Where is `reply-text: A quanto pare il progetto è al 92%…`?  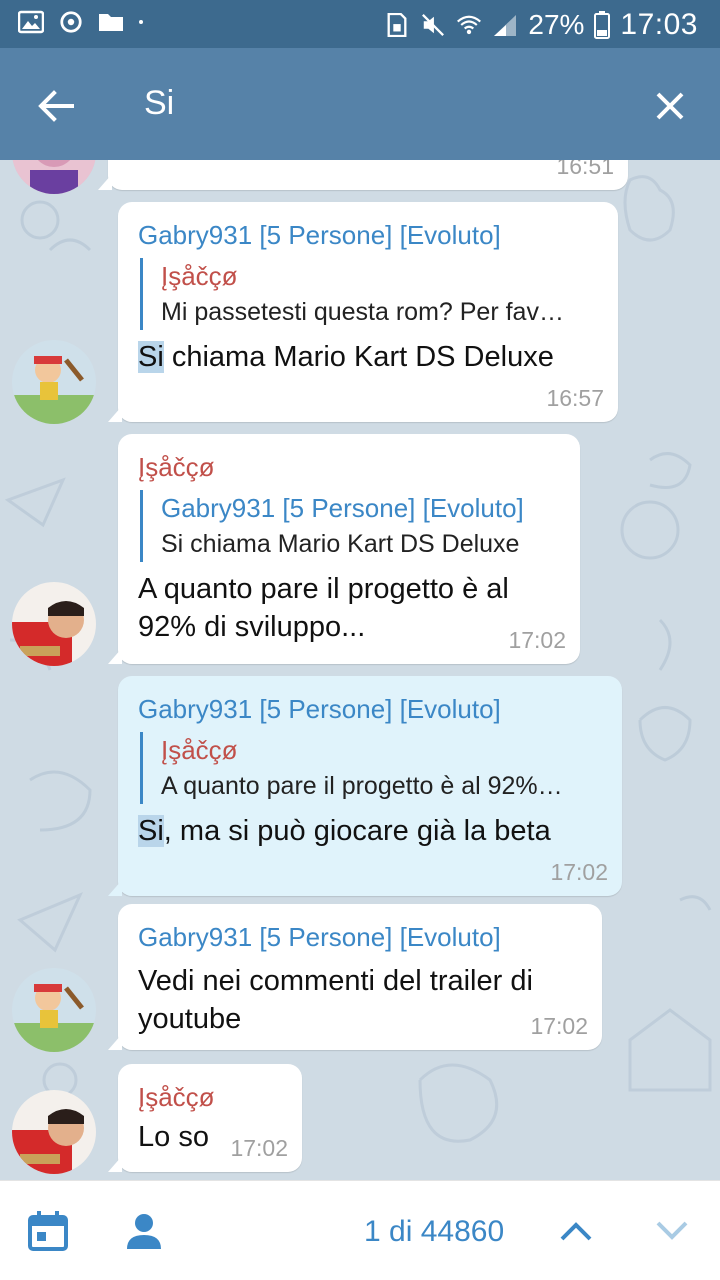 reply-text: A quanto pare il progetto è al 92%… is located at coordinates (362, 786).